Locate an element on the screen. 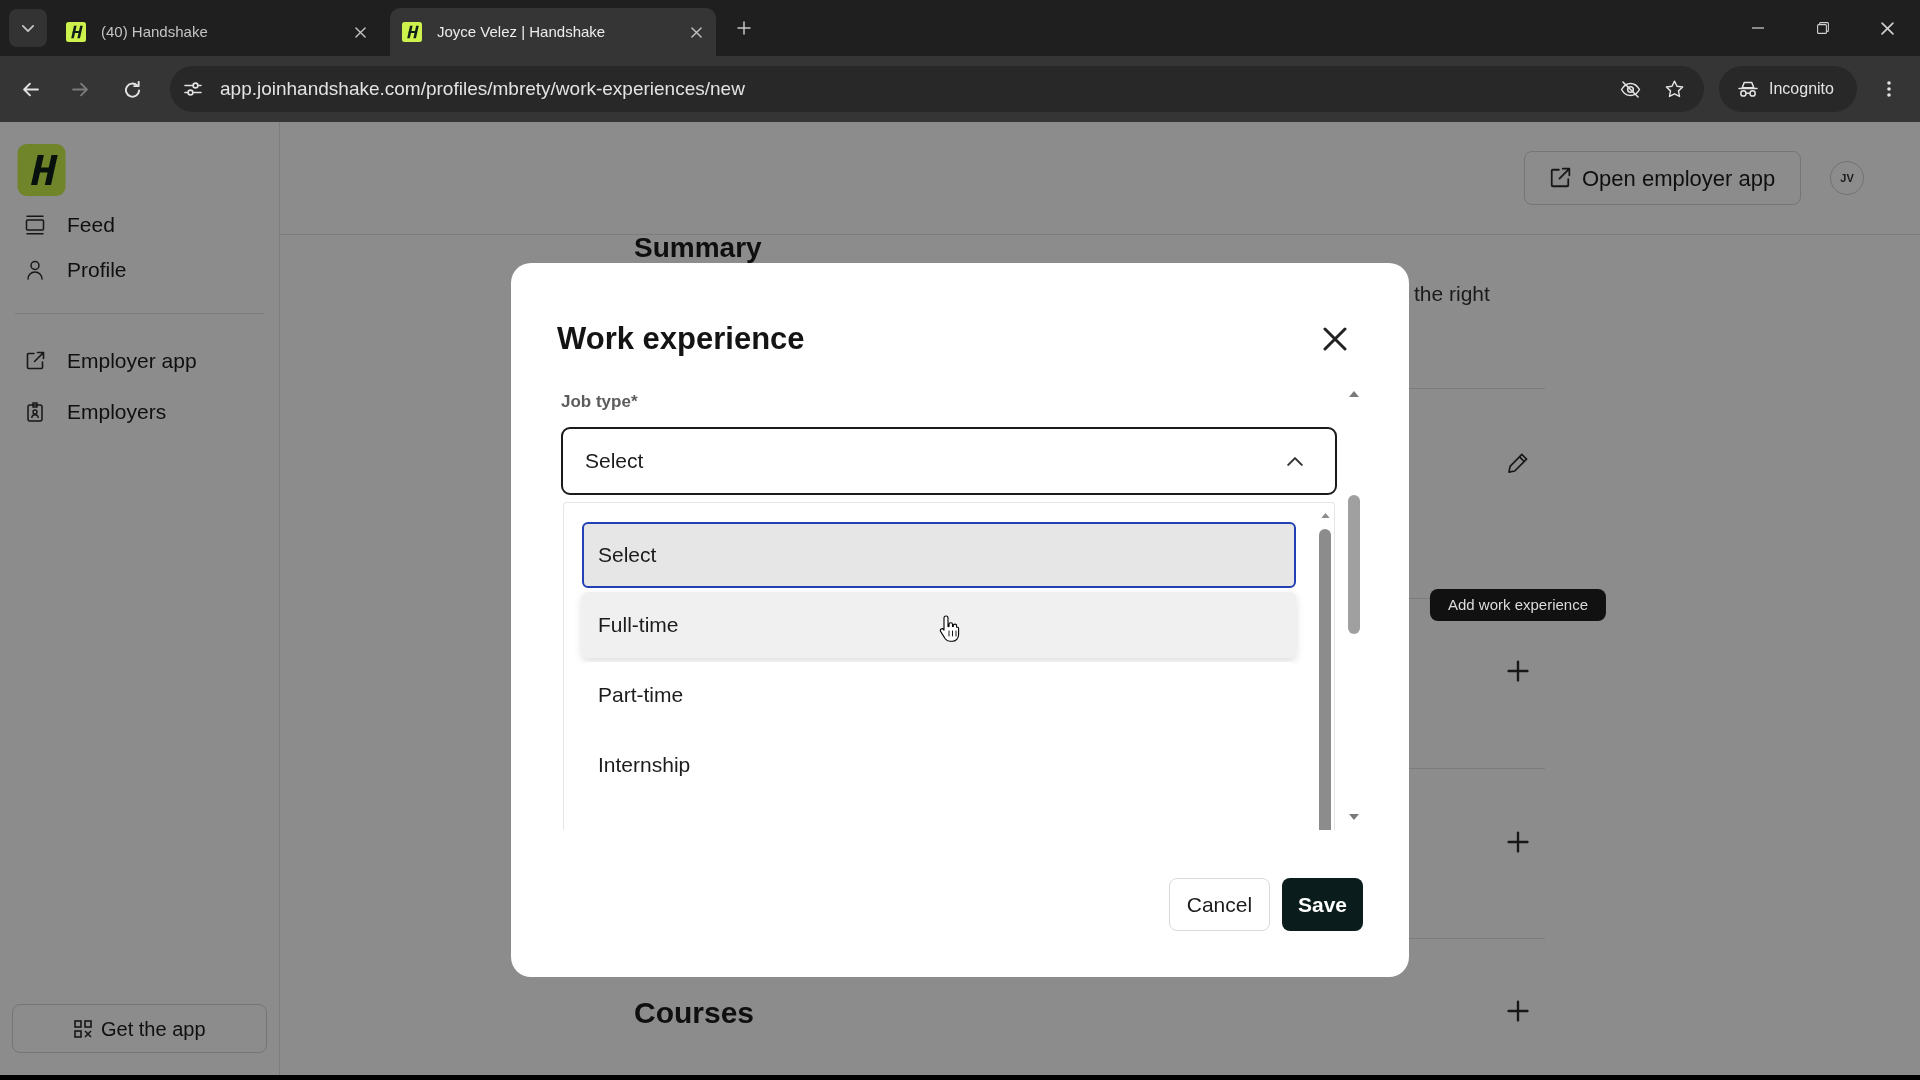 This screenshot has height=1080, width=1920. incognito-button: Incognito is located at coordinates (1788, 89).